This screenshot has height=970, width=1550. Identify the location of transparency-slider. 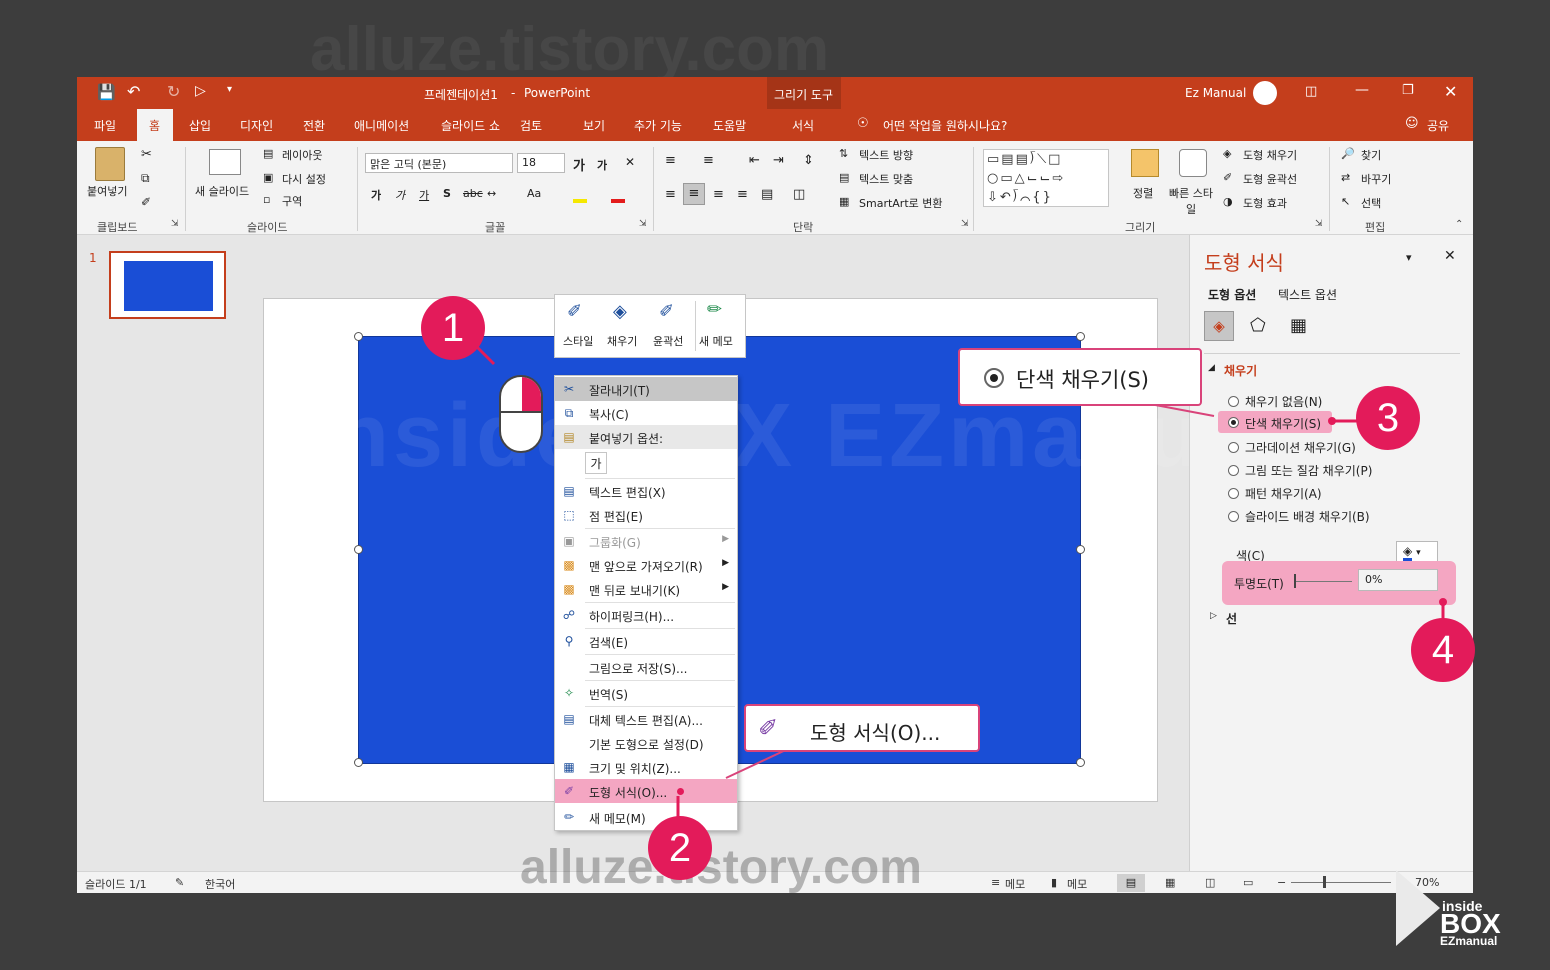
(1323, 581).